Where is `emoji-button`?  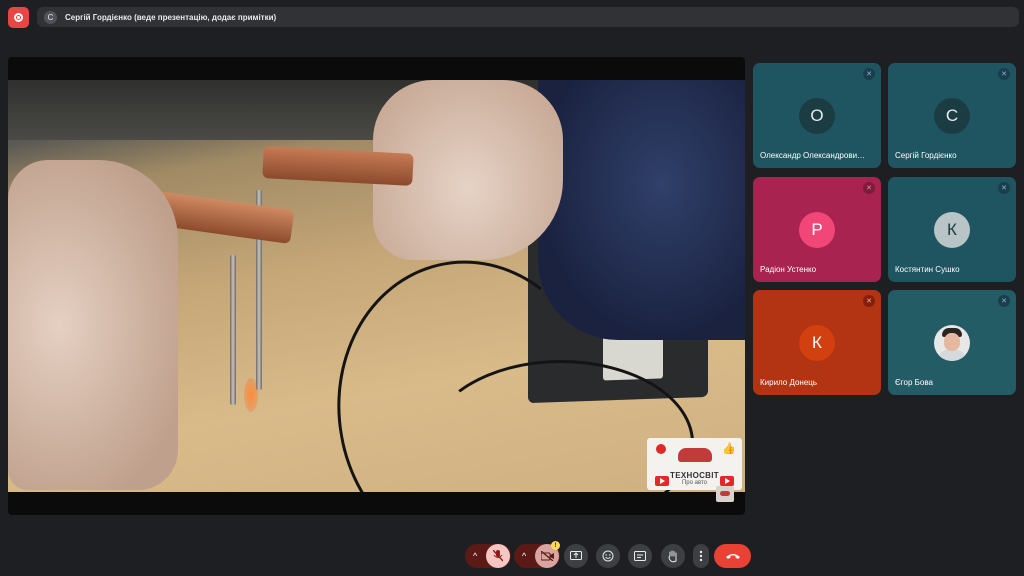
emoji-button is located at coordinates (608, 556).